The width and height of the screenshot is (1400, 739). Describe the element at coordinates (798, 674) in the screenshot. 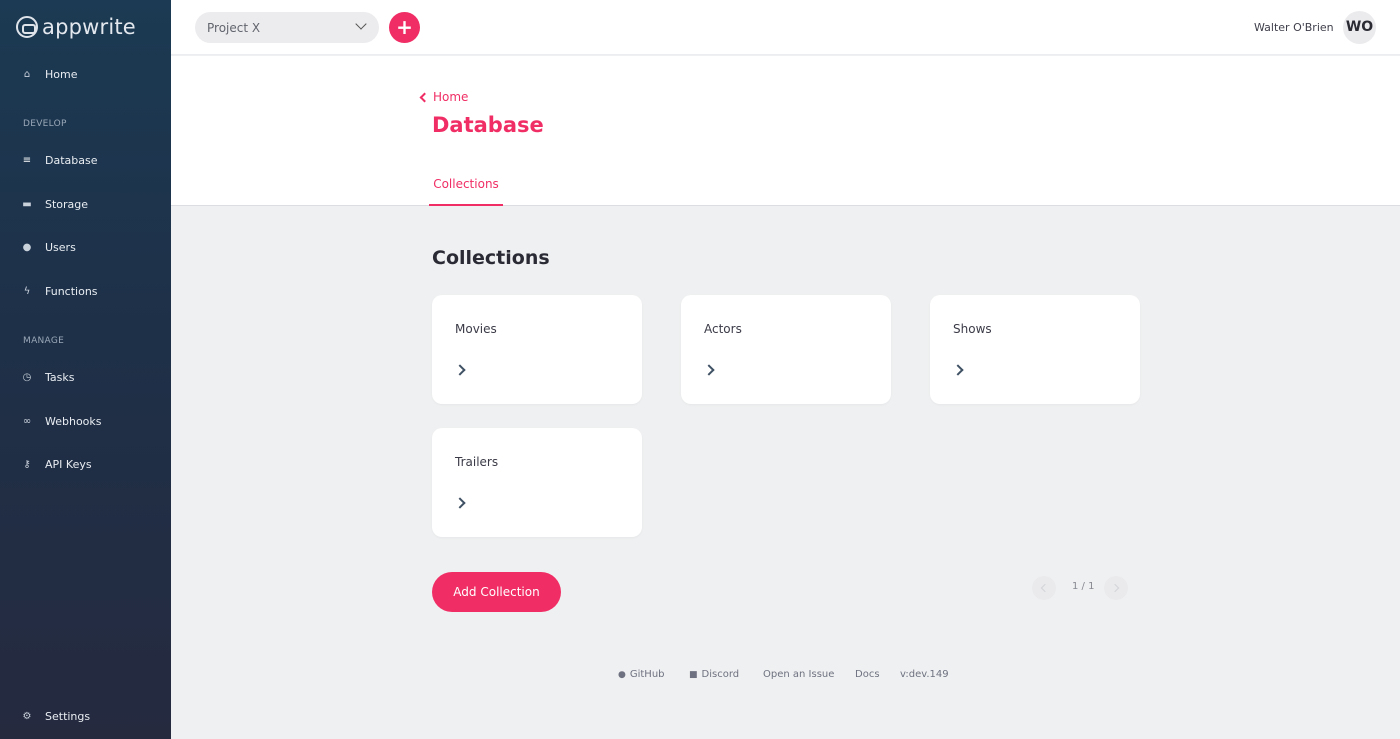

I see `footer-issue-link: Open an Issue` at that location.